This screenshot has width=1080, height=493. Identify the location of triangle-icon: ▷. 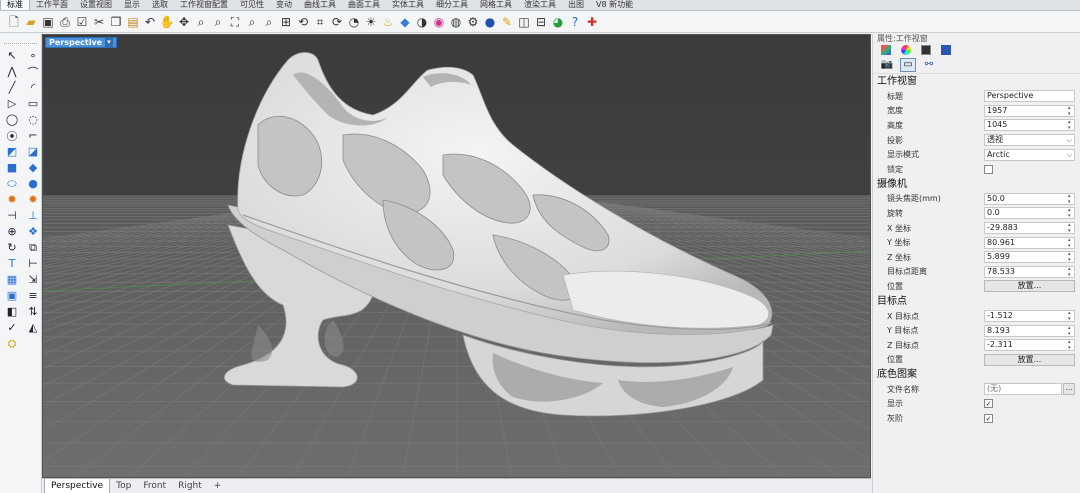
(12, 103).